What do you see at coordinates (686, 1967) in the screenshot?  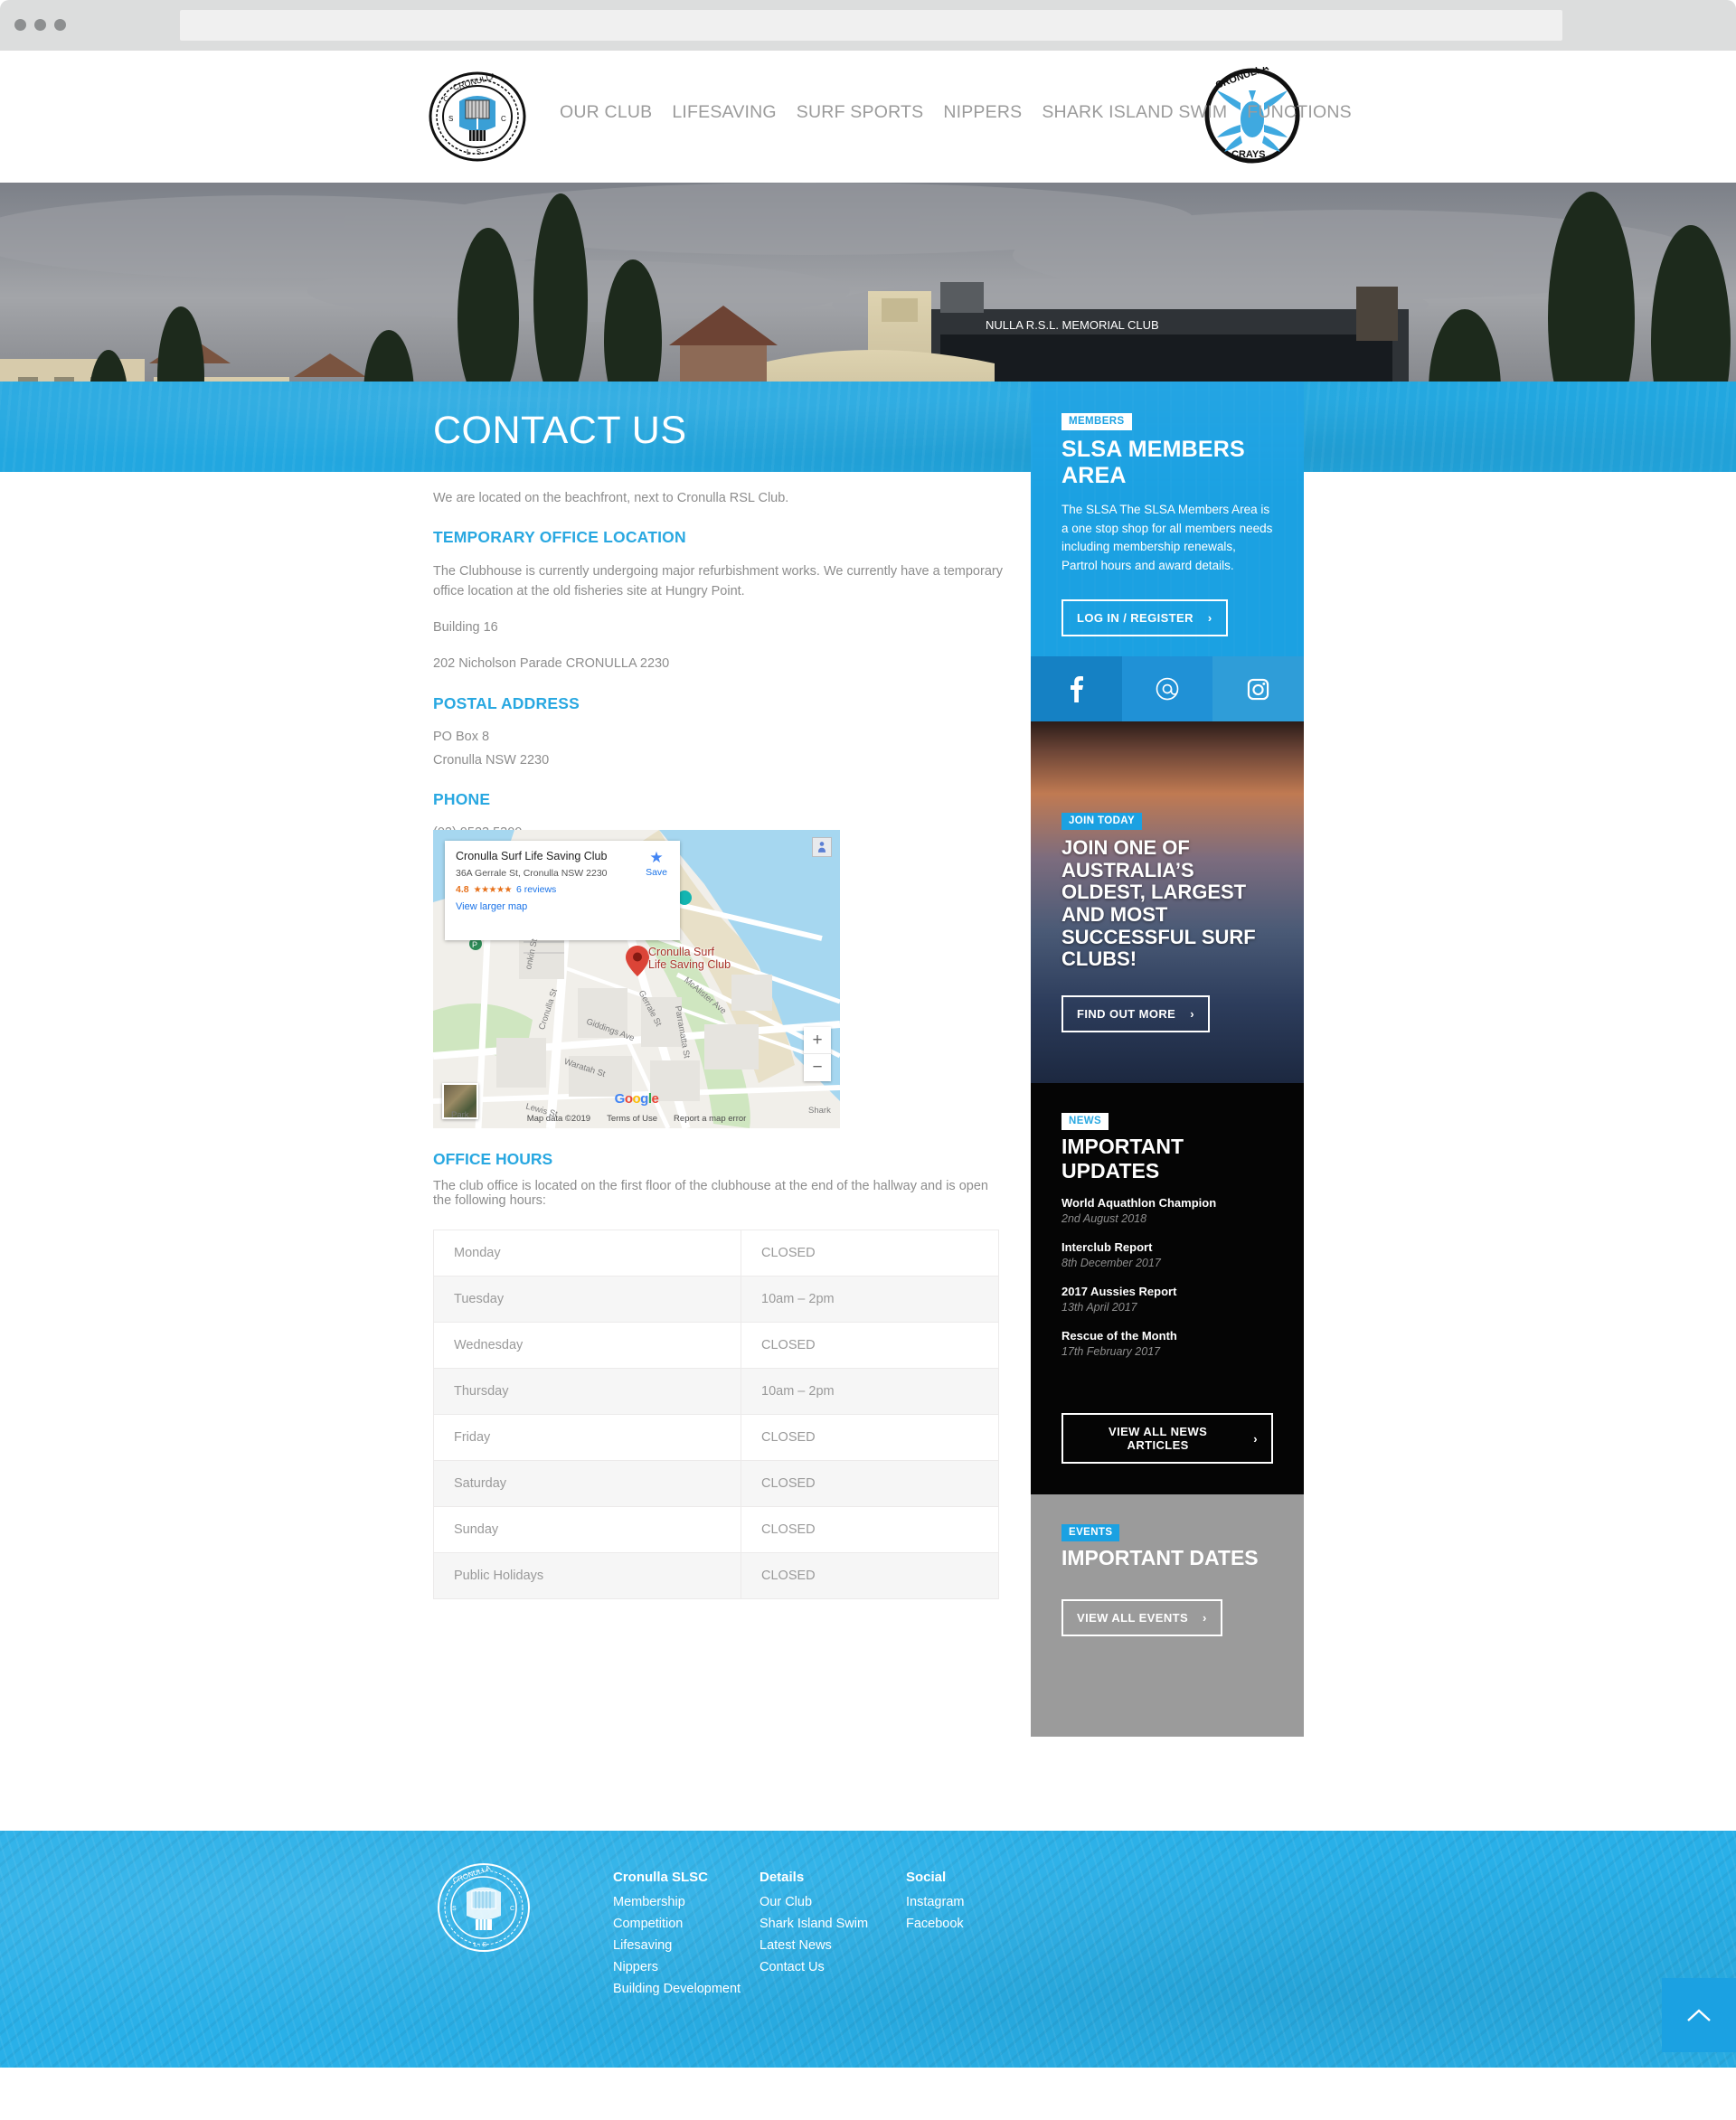 I see `footer-link: Nippers` at bounding box center [686, 1967].